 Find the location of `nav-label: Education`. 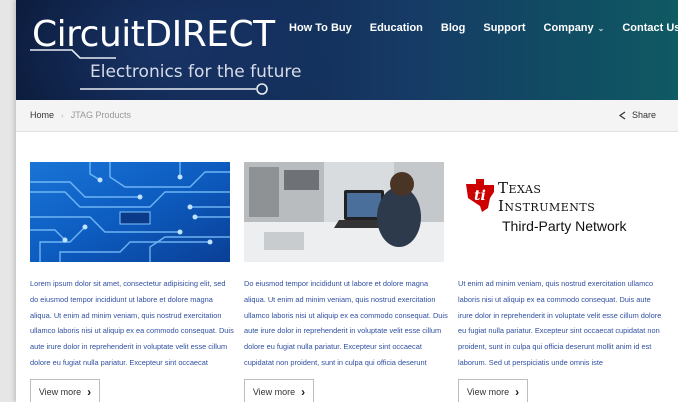

nav-label: Education is located at coordinates (396, 28).